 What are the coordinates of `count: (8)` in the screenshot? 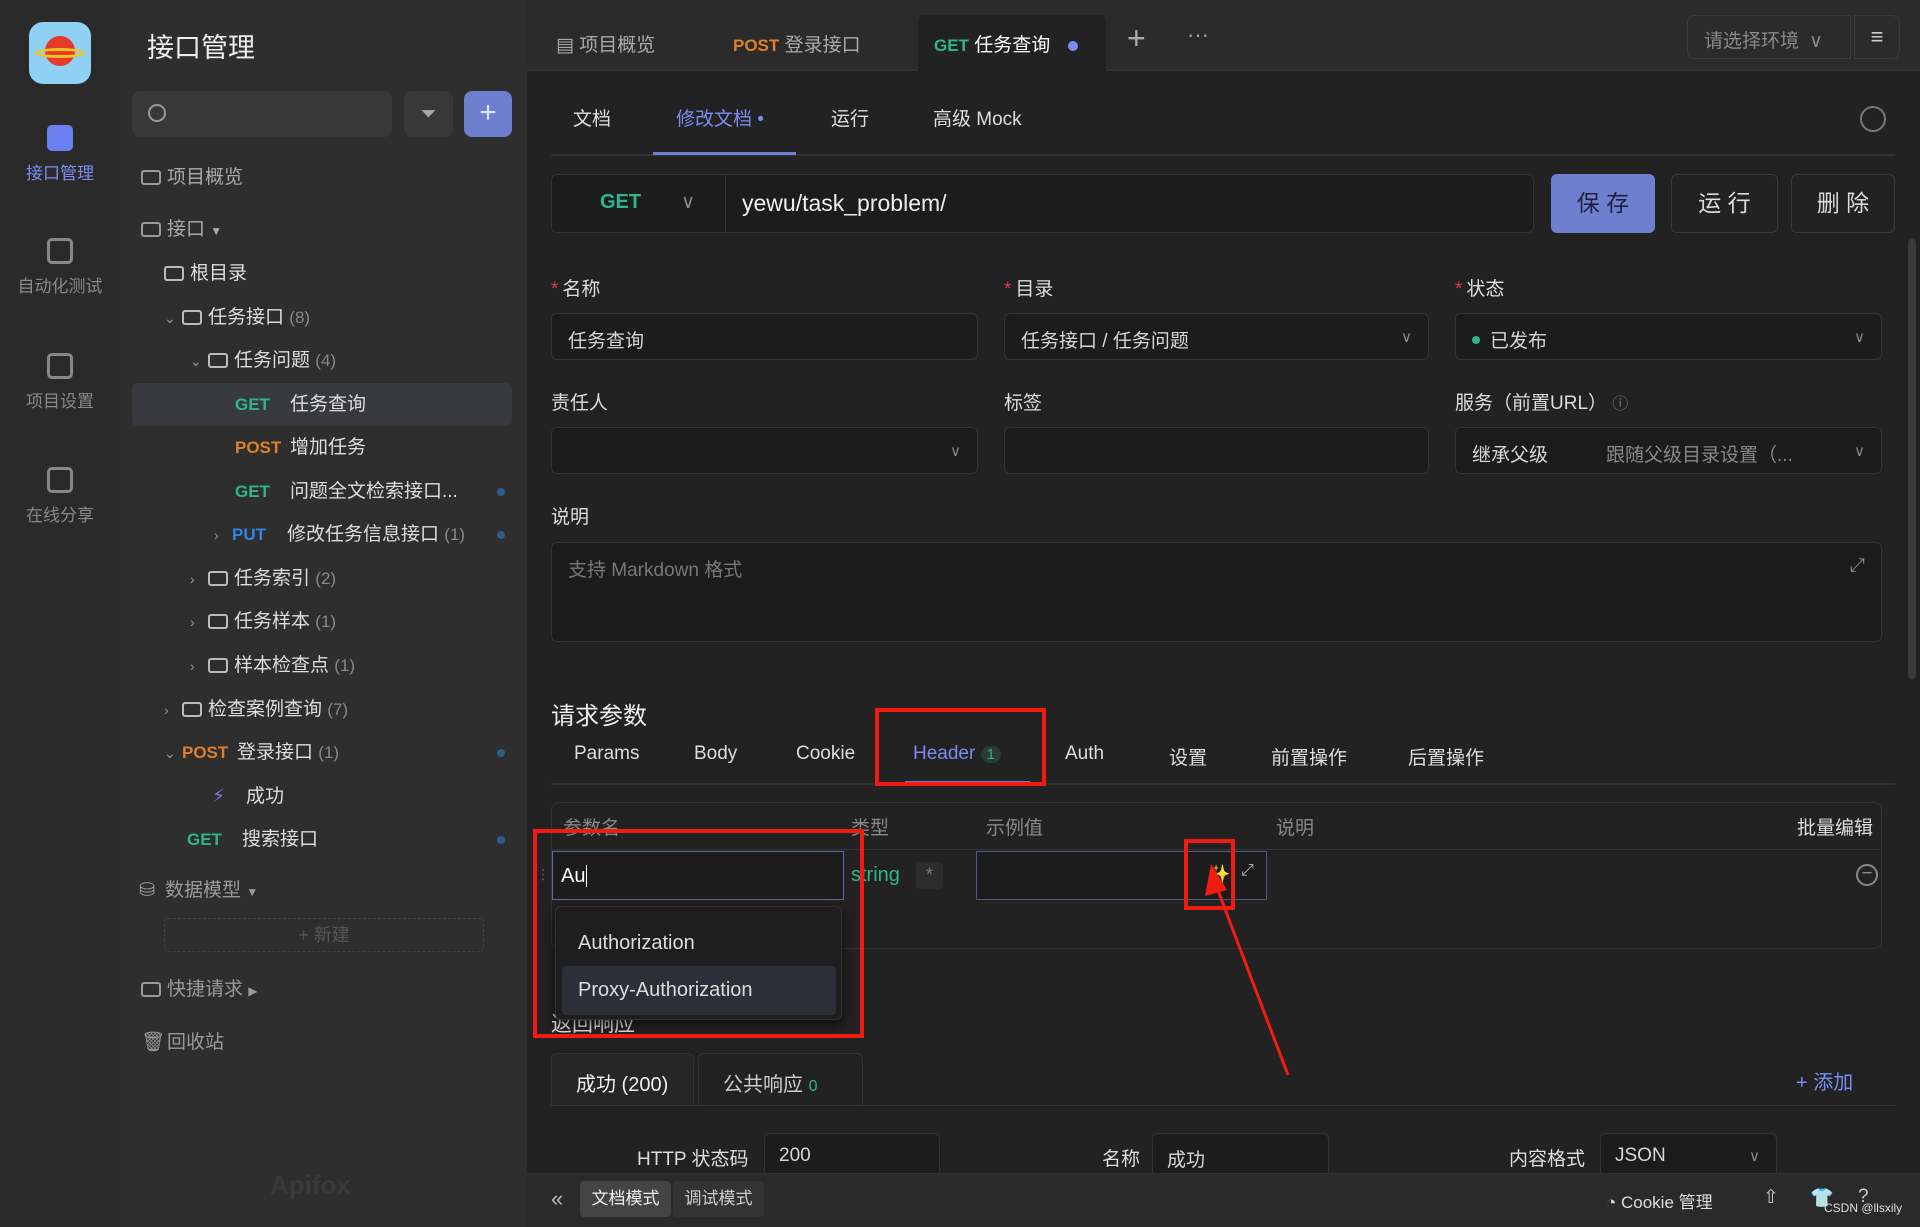 It's located at (300, 317).